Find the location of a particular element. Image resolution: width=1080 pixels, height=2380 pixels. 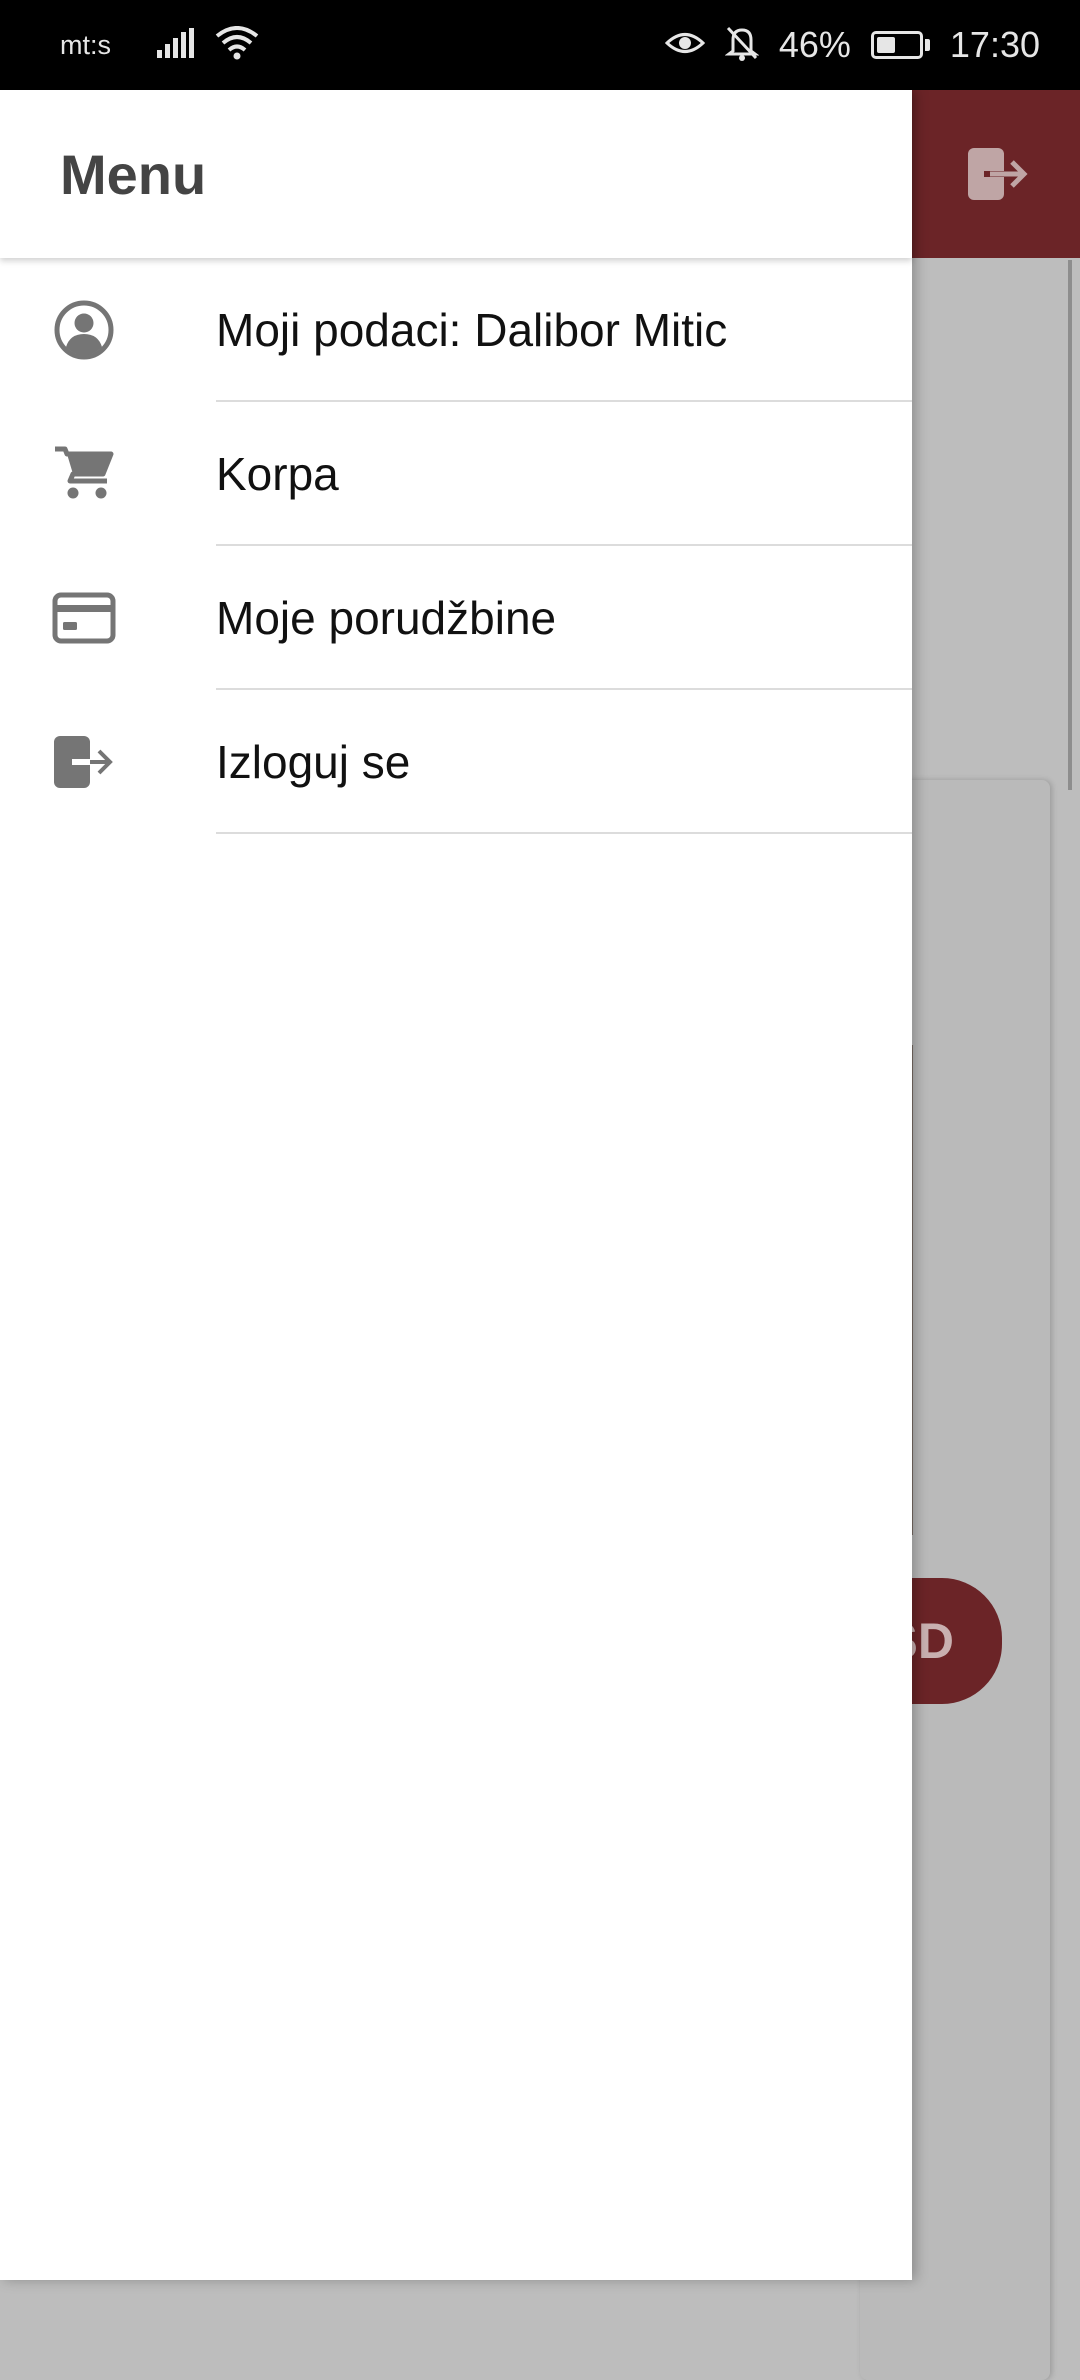

menu-item-profile: Moji podaci: Dalibor Mitic is located at coordinates (456, 330).